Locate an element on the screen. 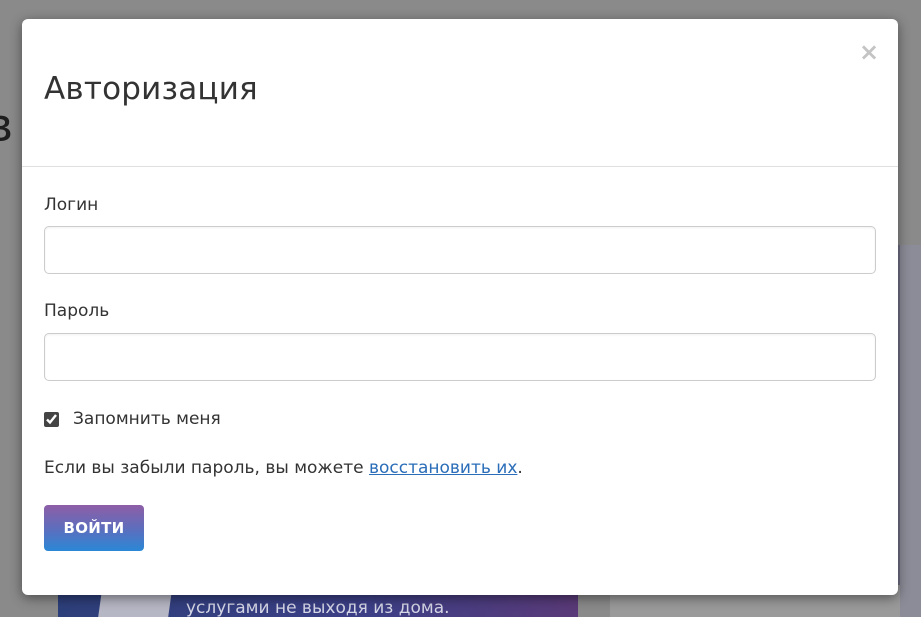  password-input is located at coordinates (460, 357).